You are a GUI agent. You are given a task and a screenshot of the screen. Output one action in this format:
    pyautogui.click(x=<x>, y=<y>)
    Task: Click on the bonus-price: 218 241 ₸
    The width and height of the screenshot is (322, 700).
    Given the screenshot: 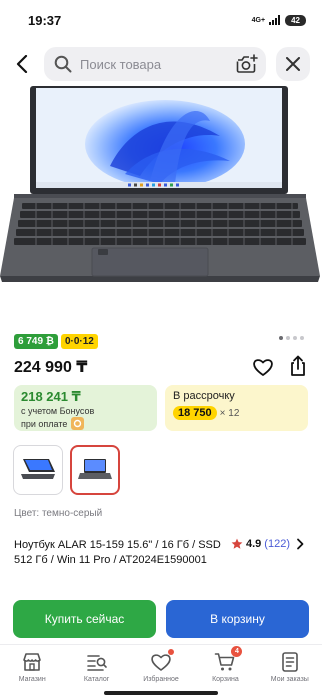 What is the action you would take?
    pyautogui.click(x=51, y=396)
    